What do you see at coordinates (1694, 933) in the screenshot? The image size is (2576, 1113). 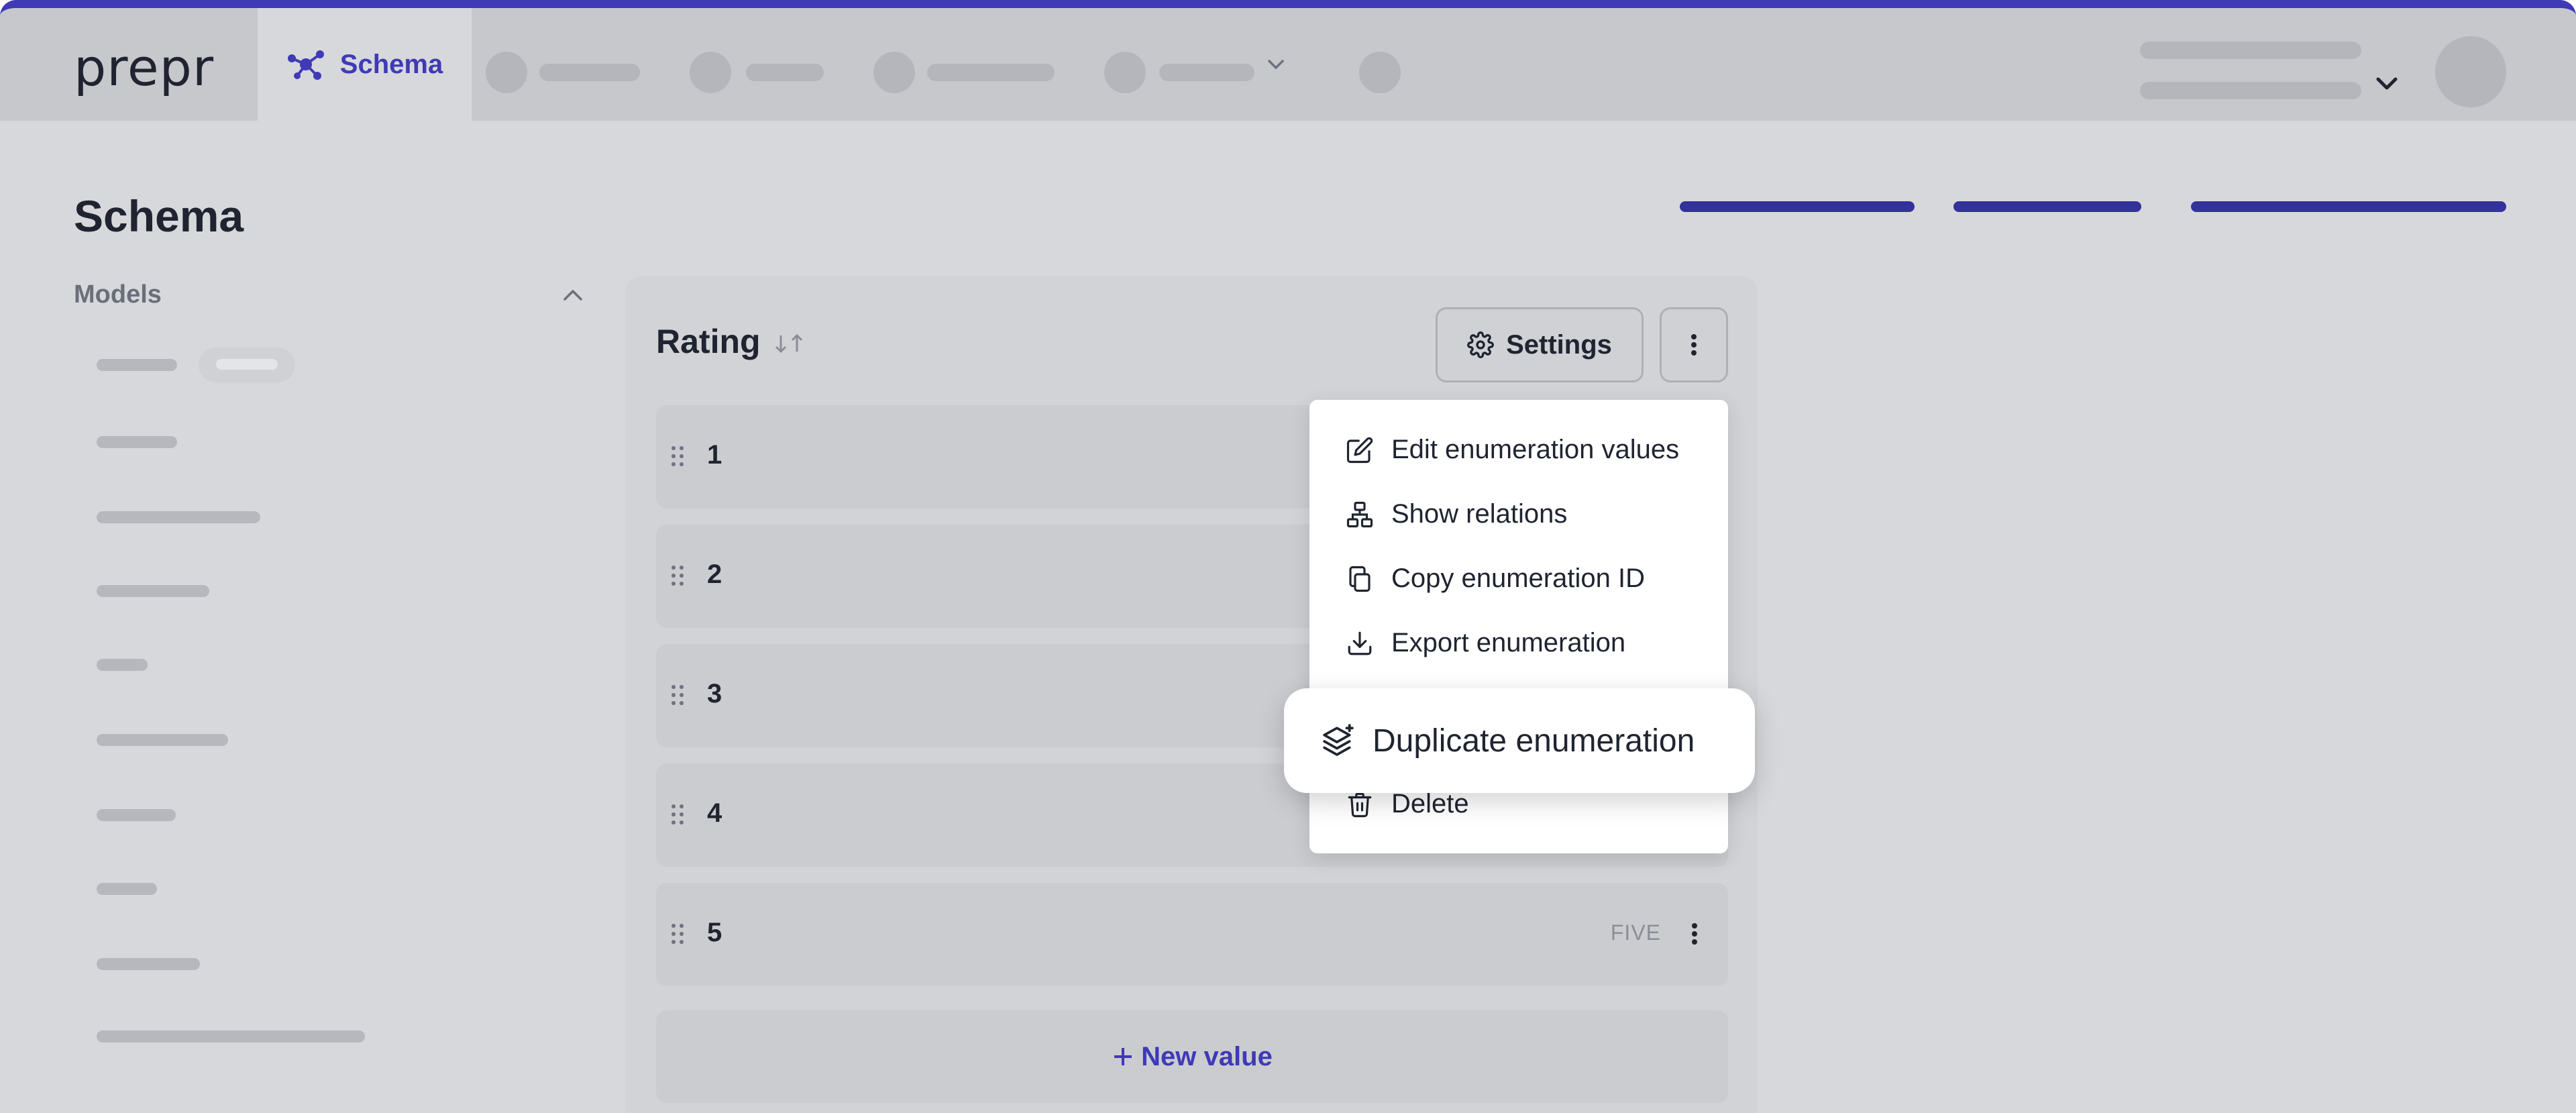 I see `row-options-icon` at bounding box center [1694, 933].